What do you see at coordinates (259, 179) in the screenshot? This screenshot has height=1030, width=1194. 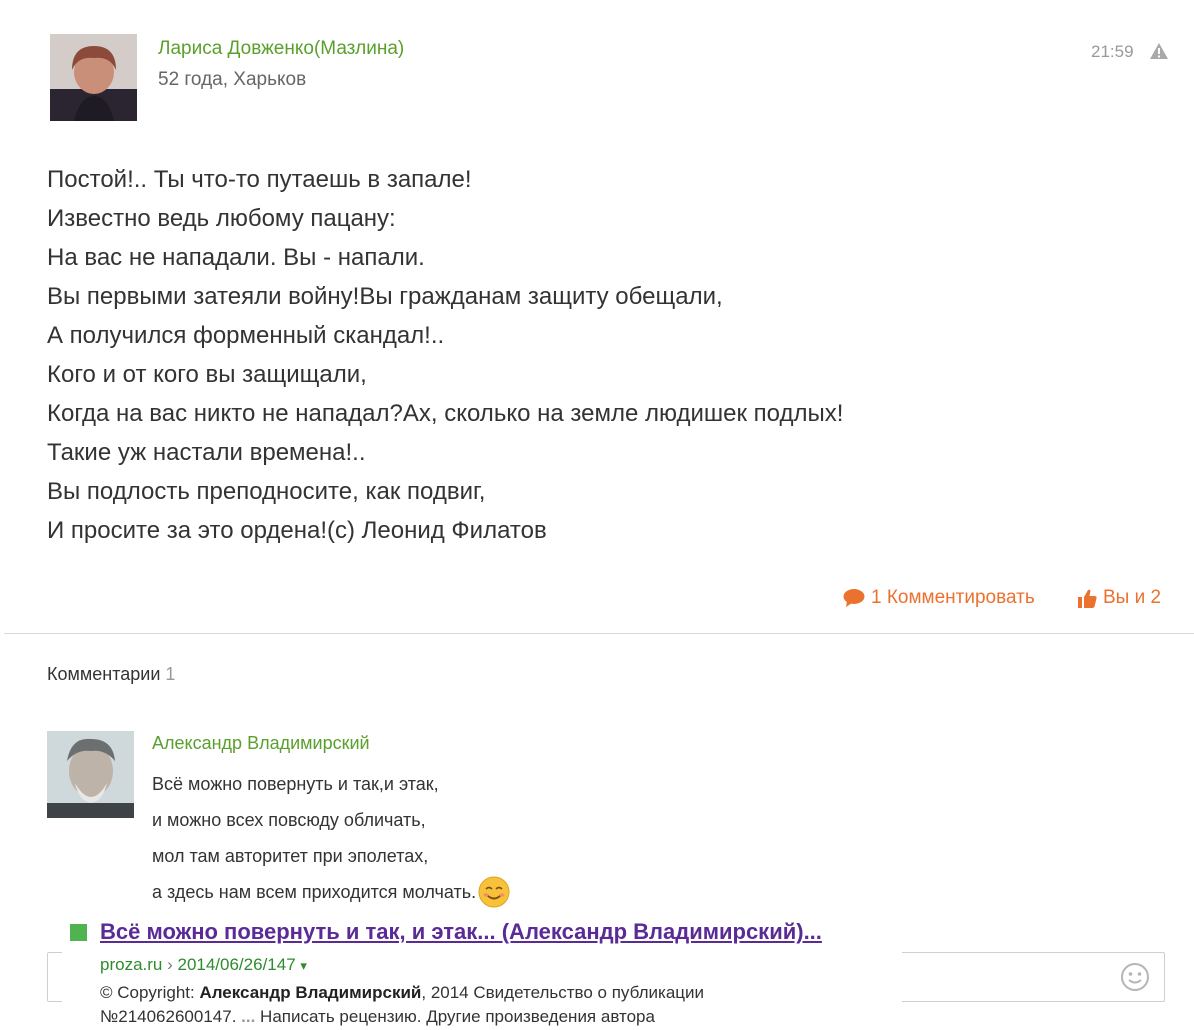 I see `poem-line: Постой!.. Ты что-то путаешь в запале!` at bounding box center [259, 179].